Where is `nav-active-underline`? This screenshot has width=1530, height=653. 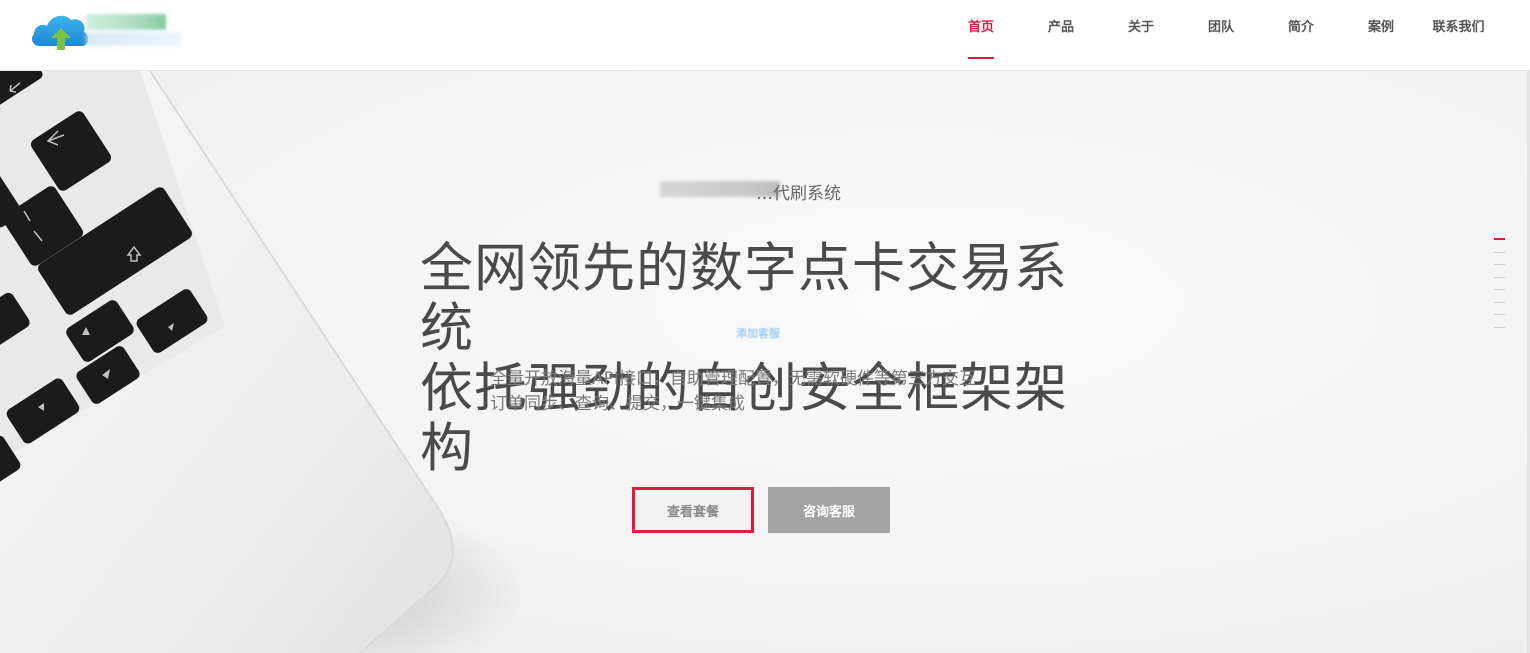 nav-active-underline is located at coordinates (981, 58).